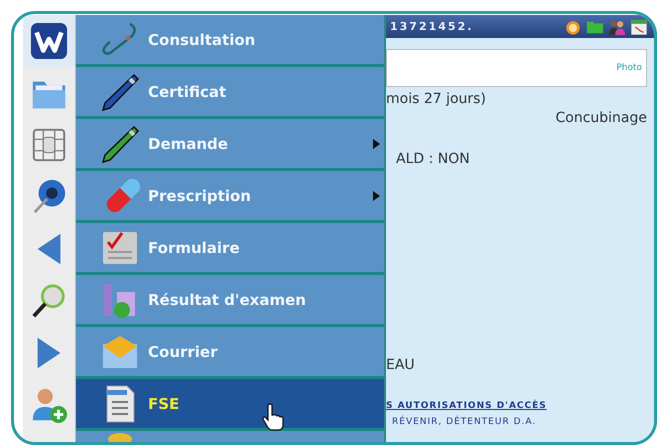  I want to click on people-icon, so click(617, 27).